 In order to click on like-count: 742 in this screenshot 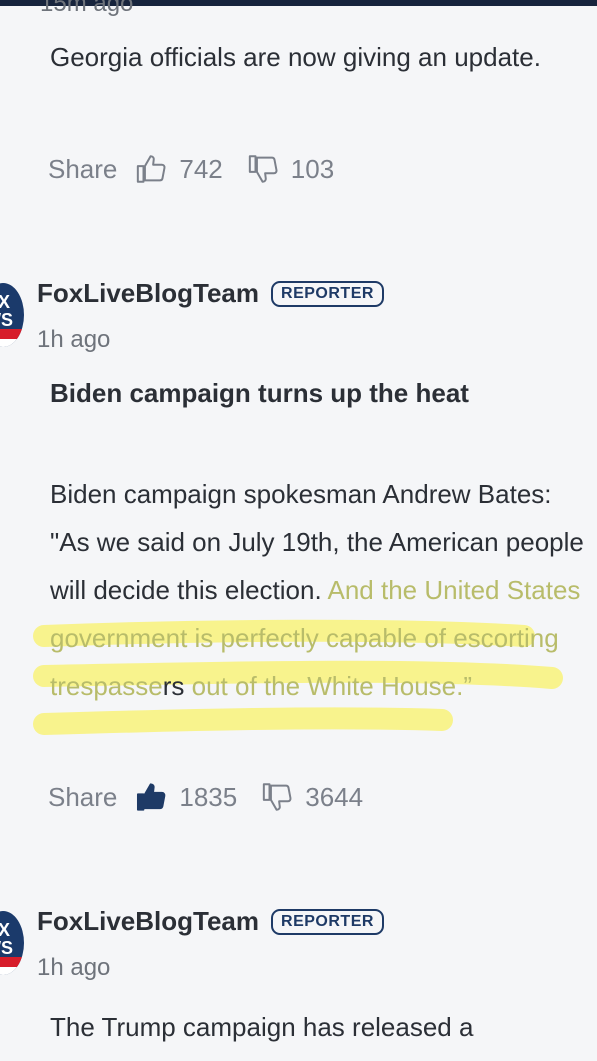, I will do `click(201, 168)`.